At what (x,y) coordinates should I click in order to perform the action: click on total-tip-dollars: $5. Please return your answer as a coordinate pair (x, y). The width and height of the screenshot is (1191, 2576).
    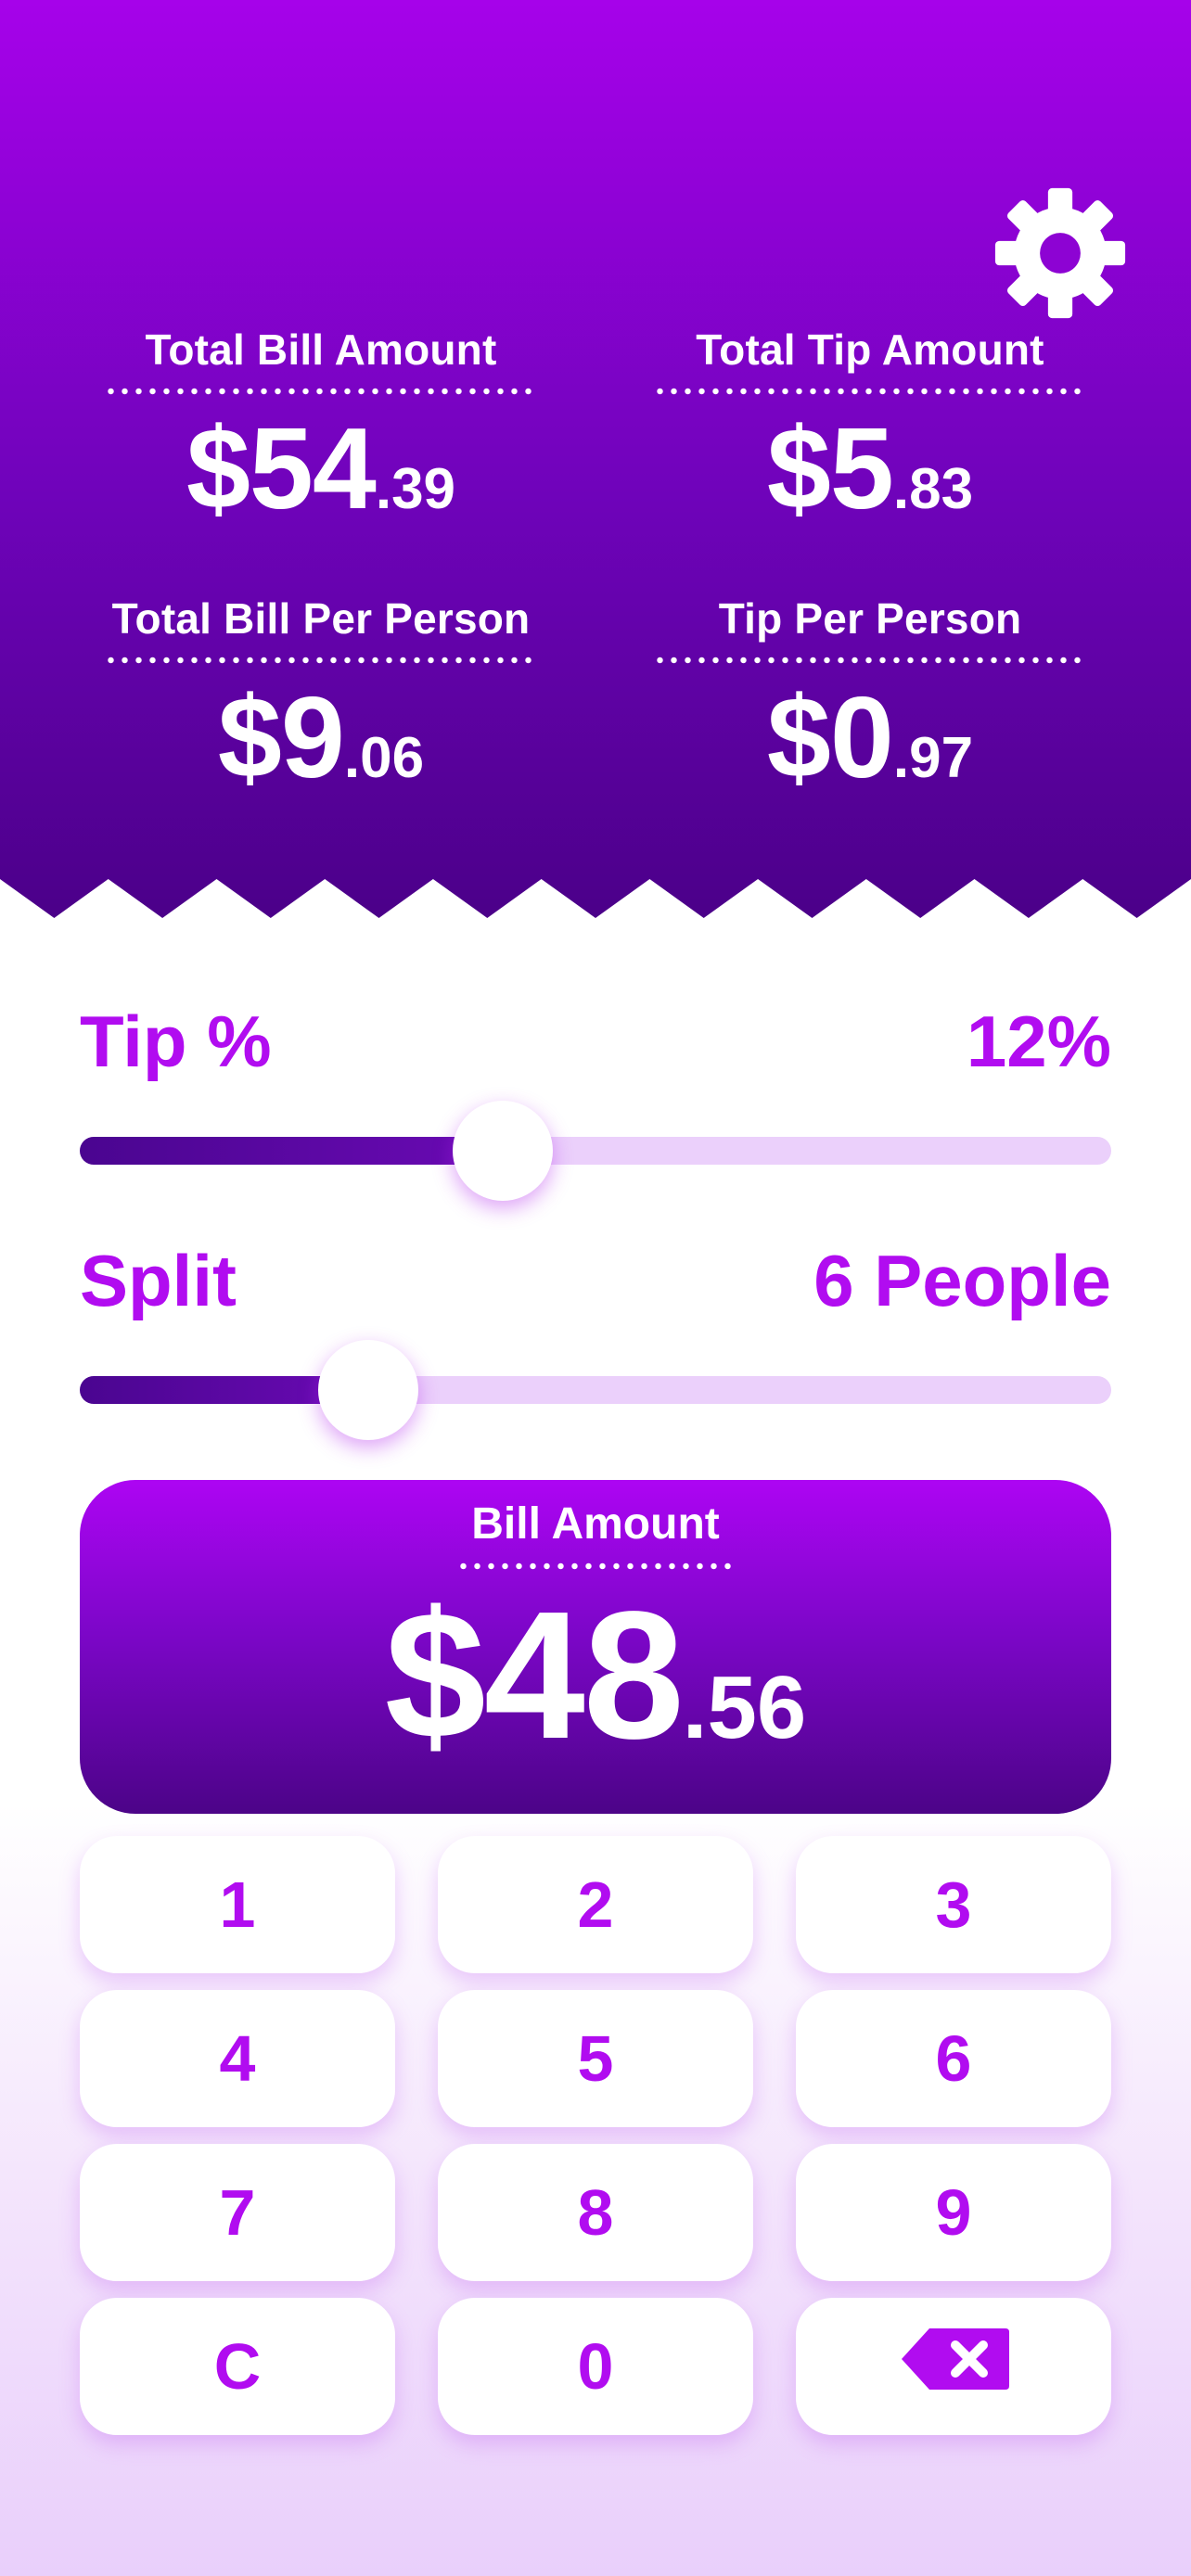
    Looking at the image, I should click on (830, 469).